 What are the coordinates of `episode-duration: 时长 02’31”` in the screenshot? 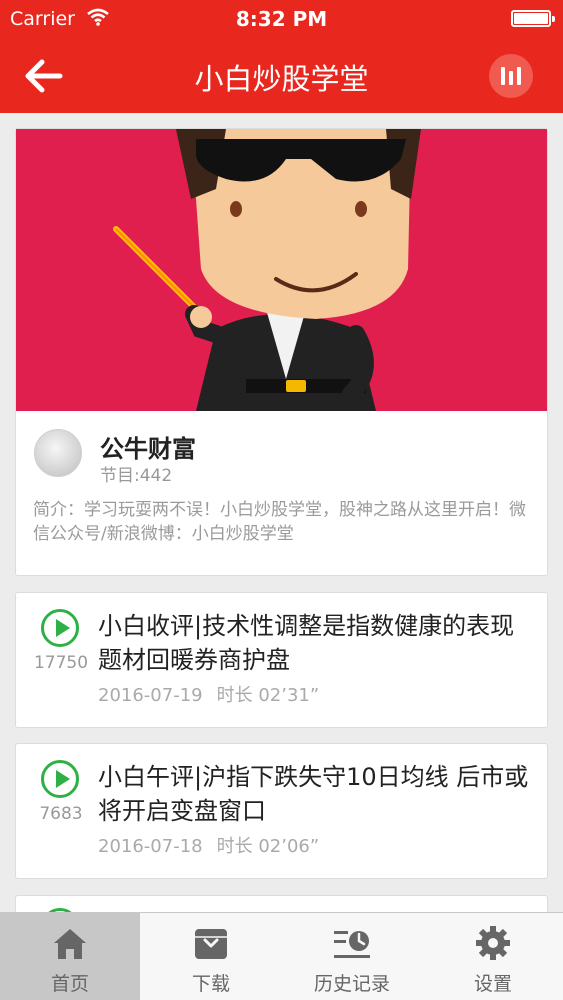 It's located at (268, 695).